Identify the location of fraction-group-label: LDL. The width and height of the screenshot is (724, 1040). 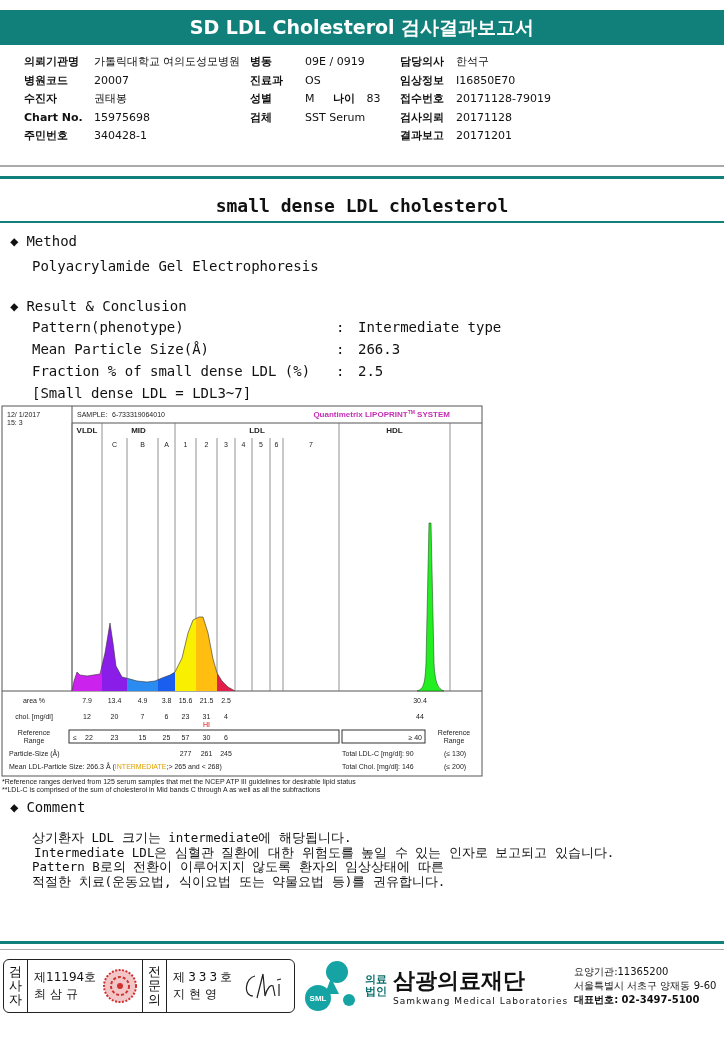
(257, 430).